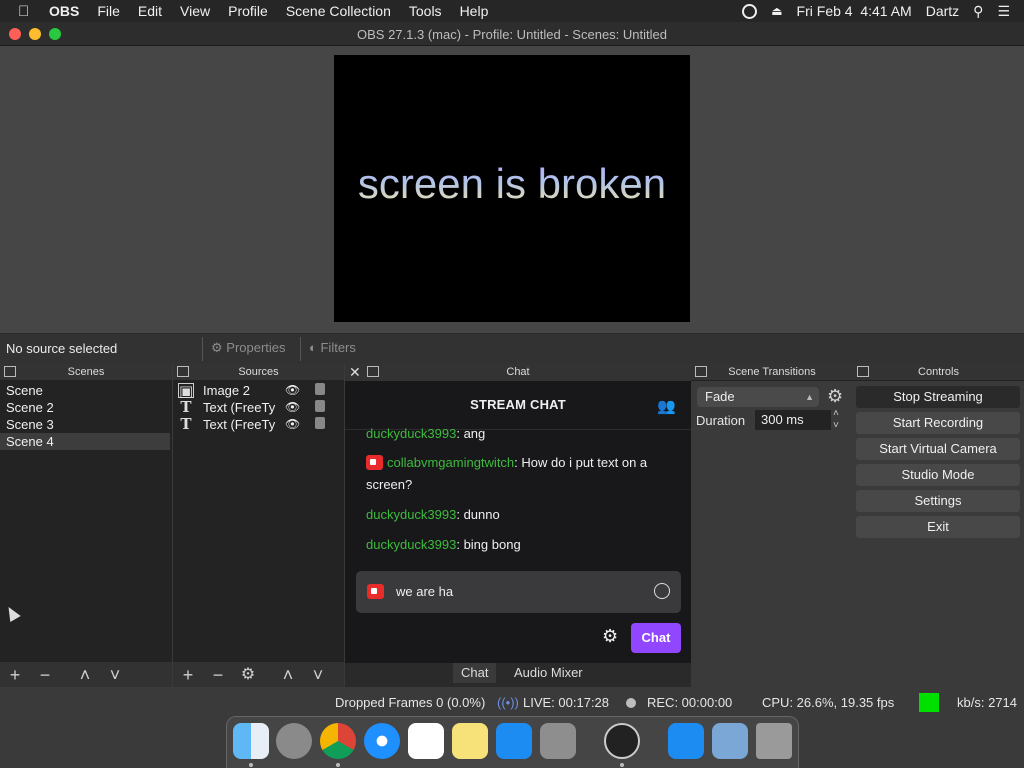 Image resolution: width=1024 pixels, height=768 pixels. I want to click on controls-title: Controls, so click(938, 372).